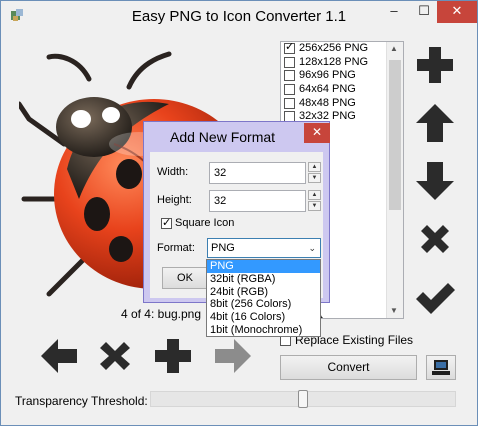  Describe the element at coordinates (263, 266) in the screenshot. I see `format-option: PNG` at that location.